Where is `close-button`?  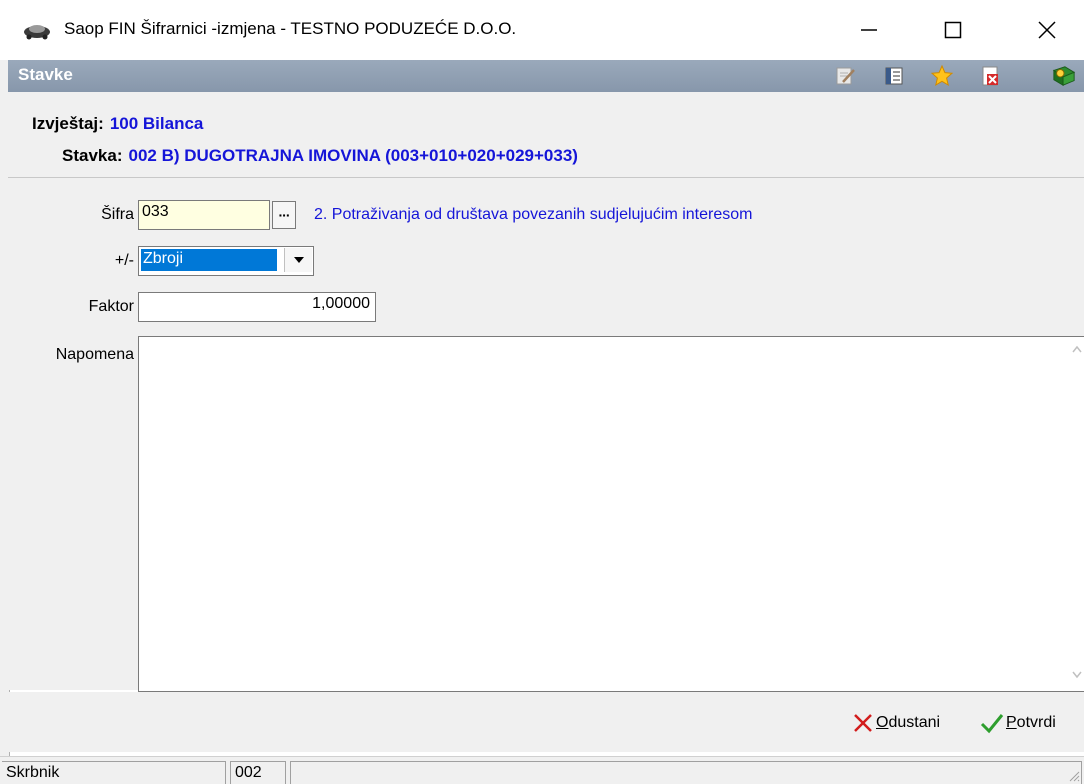
close-button is located at coordinates (1047, 30).